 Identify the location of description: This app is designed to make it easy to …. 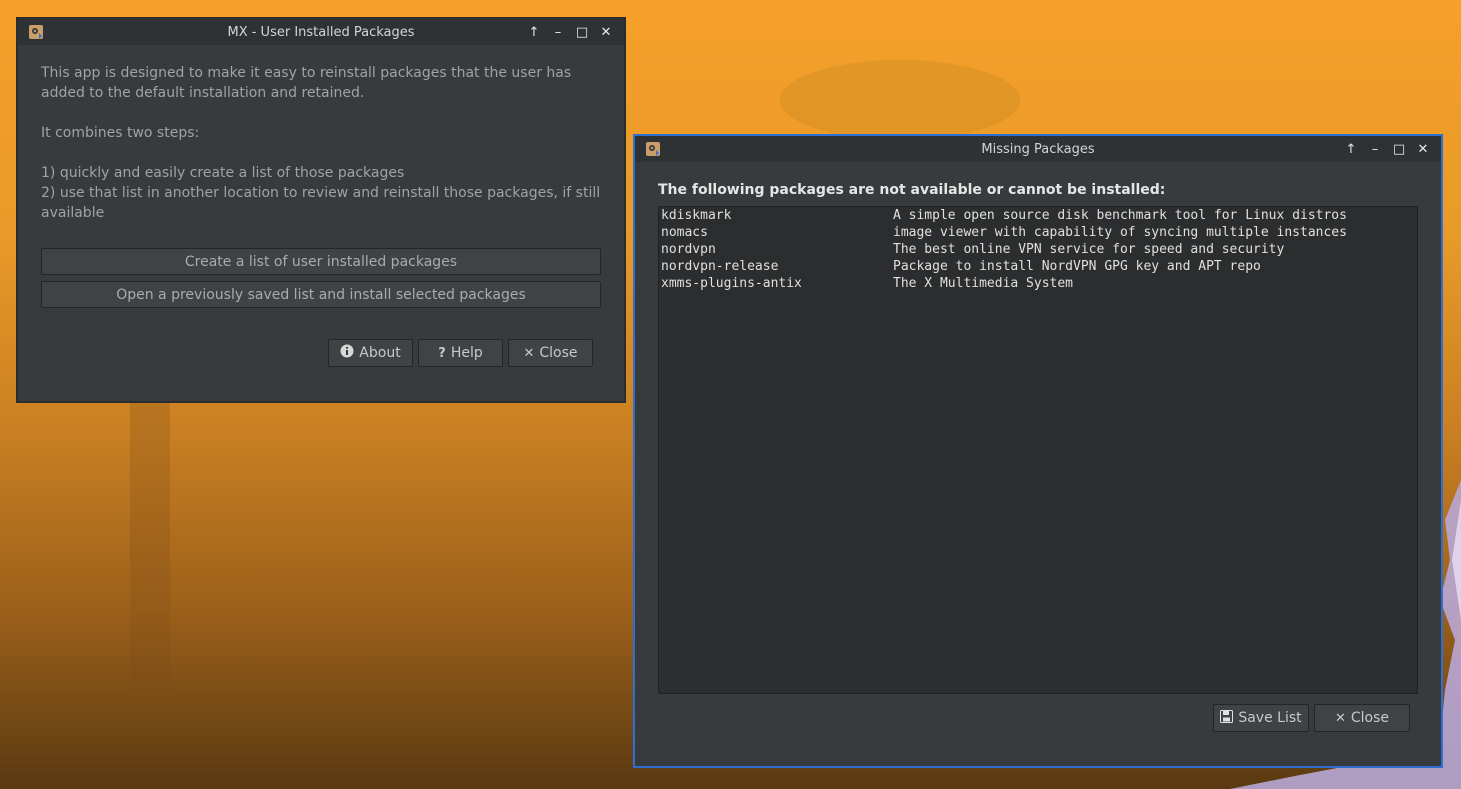
(326, 143).